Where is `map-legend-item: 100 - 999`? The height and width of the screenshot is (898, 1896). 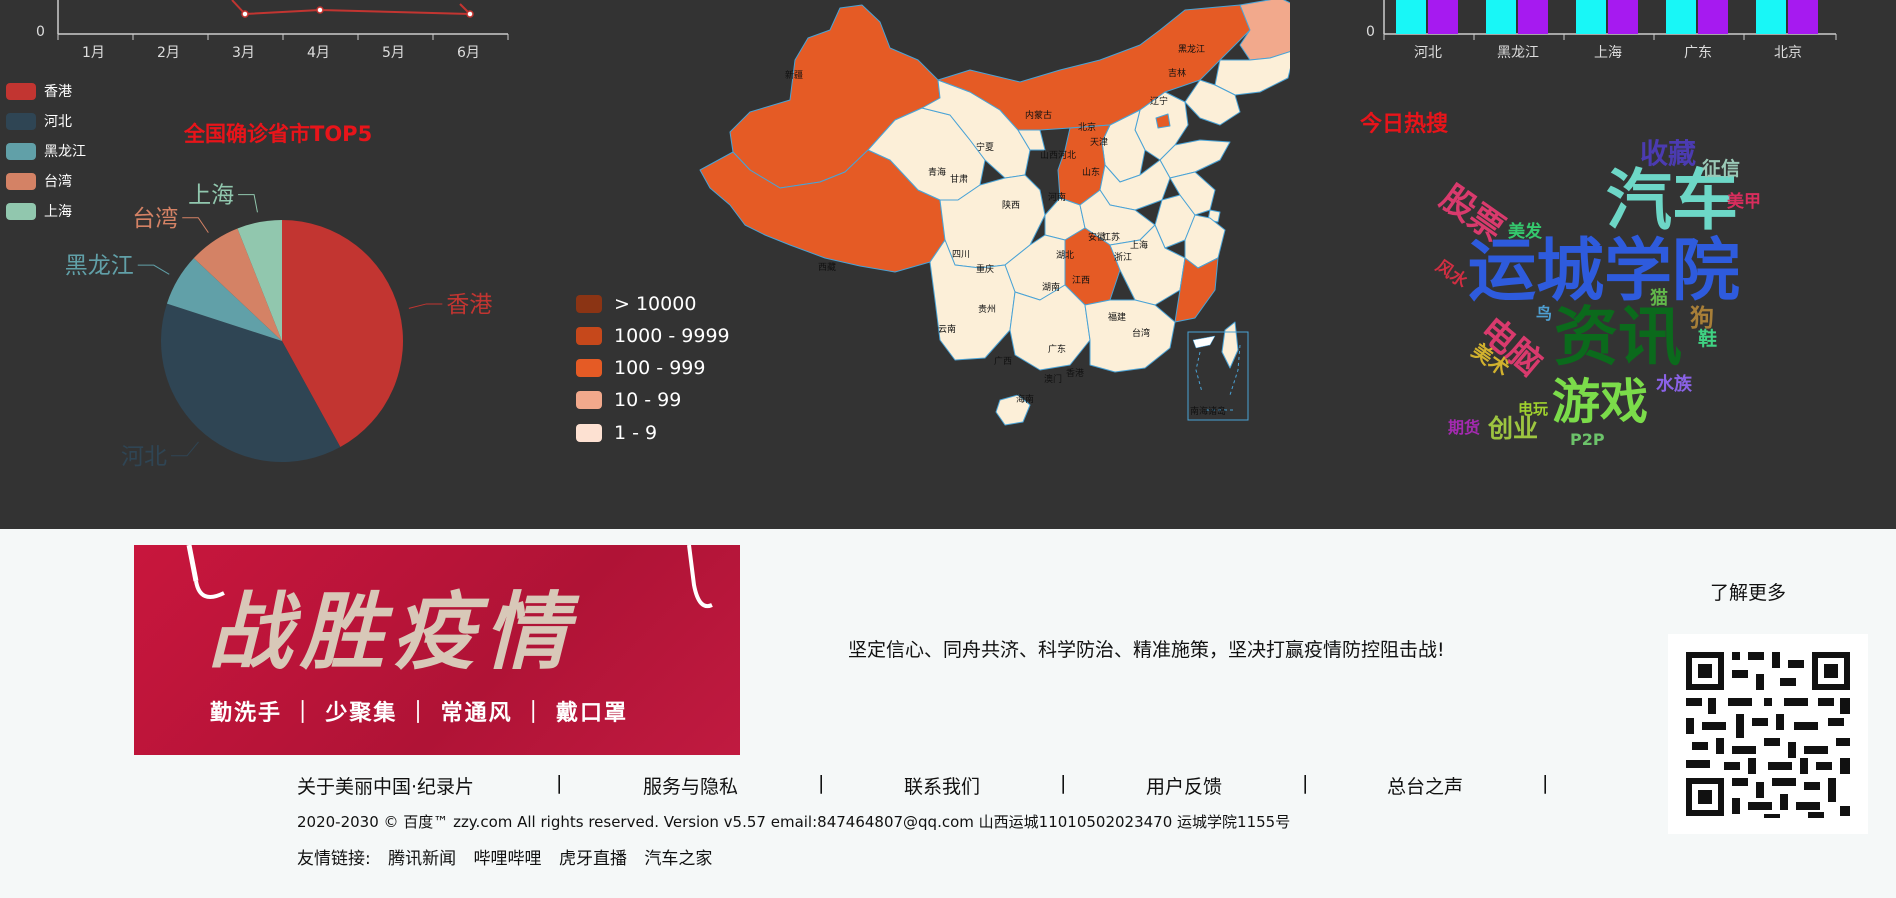
map-legend-item: 100 - 999 is located at coordinates (640, 368).